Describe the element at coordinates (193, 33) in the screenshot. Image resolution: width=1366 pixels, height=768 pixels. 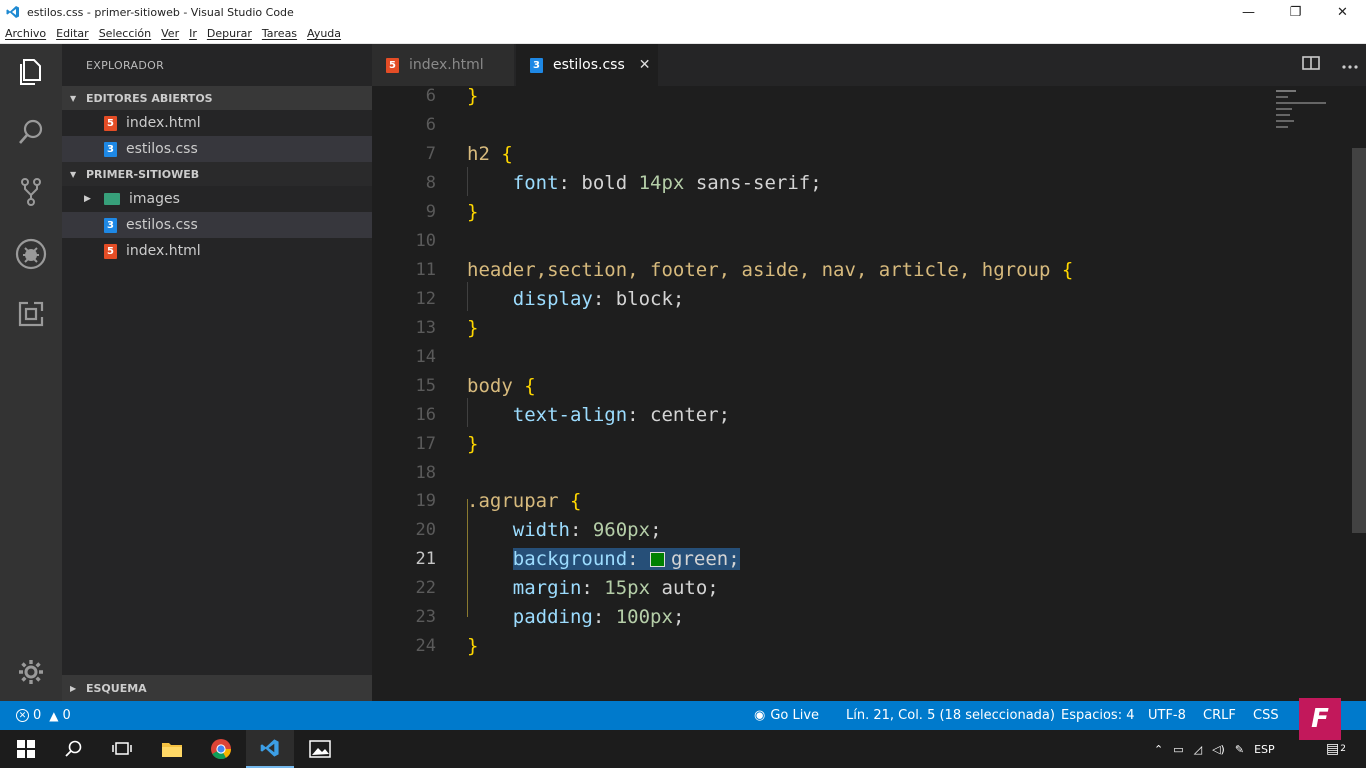
I see `menu-ir: Ir` at that location.